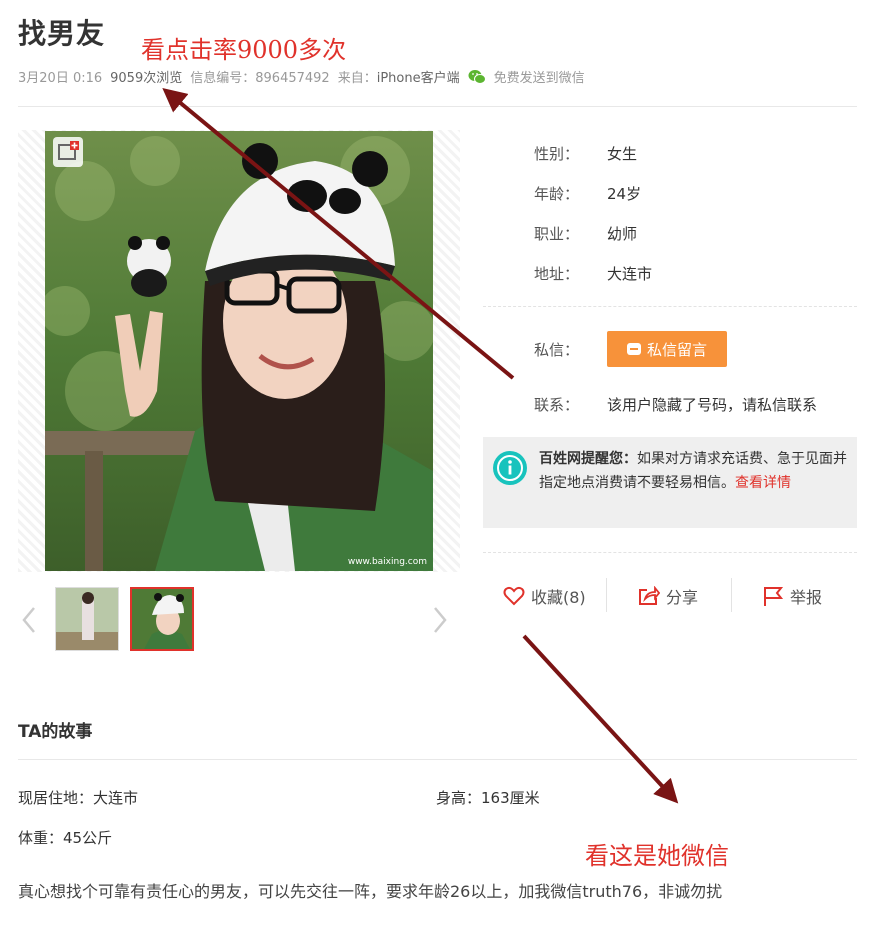 The width and height of the screenshot is (872, 936). I want to click on annotation-clicks: 看点击率9000多次, so click(244, 50).